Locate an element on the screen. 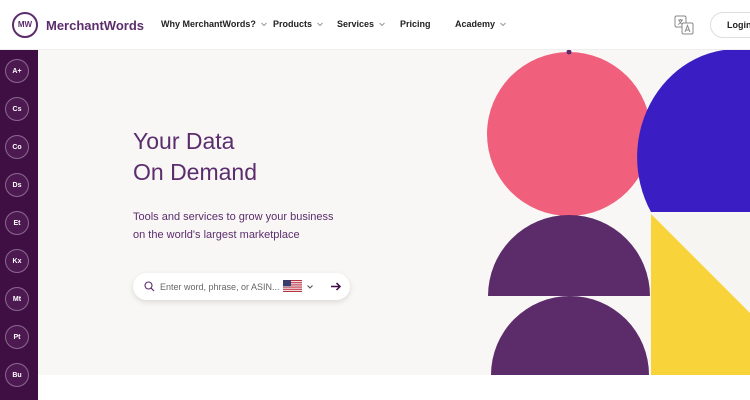 This screenshot has height=400, width=750. logo-mark: MW is located at coordinates (25, 25).